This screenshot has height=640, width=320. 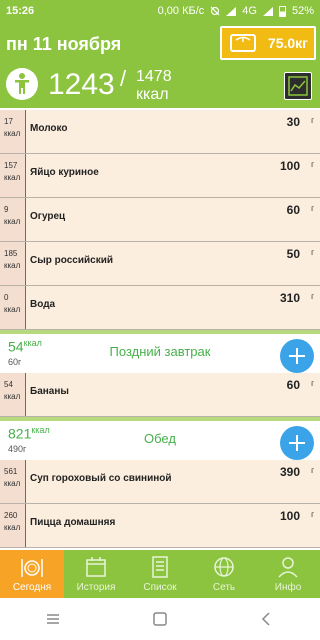 I want to click on food-entry-row: 17 ккал Молоко 30 г, so click(x=160, y=132).